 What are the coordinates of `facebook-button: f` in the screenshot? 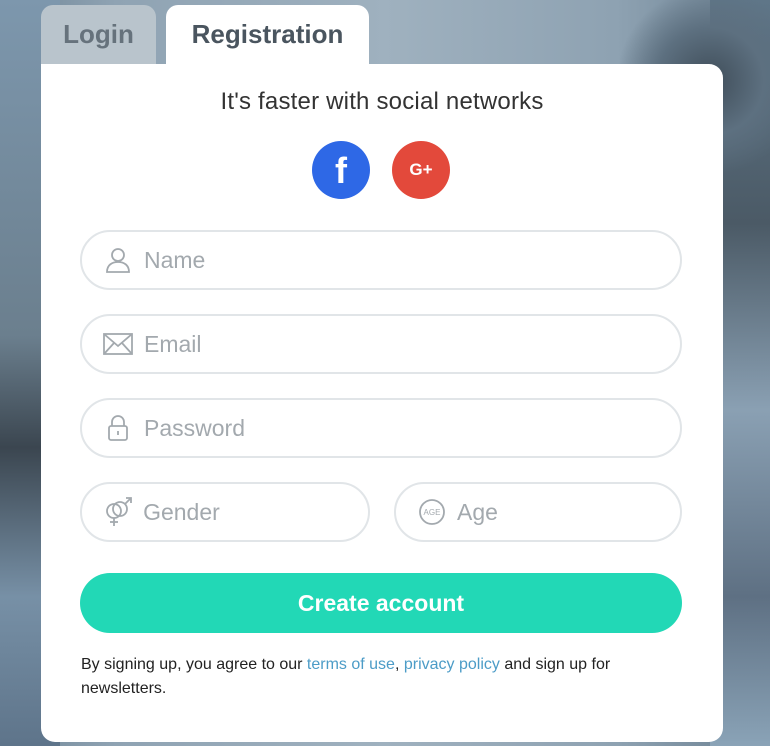 It's located at (341, 170).